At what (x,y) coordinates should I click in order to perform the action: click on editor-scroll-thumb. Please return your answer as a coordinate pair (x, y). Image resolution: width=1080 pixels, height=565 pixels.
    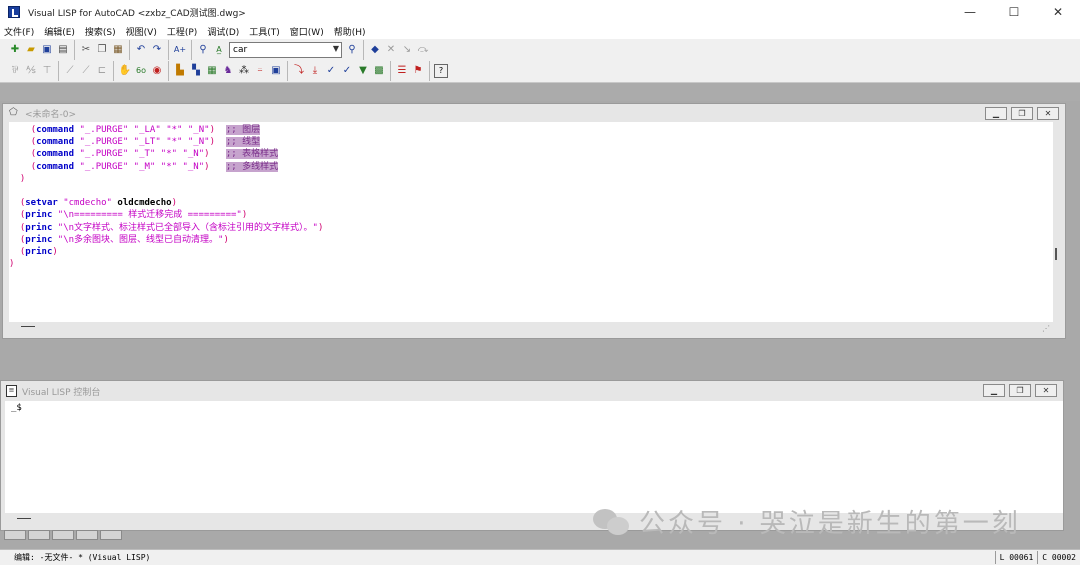
    Looking at the image, I should click on (1056, 254).